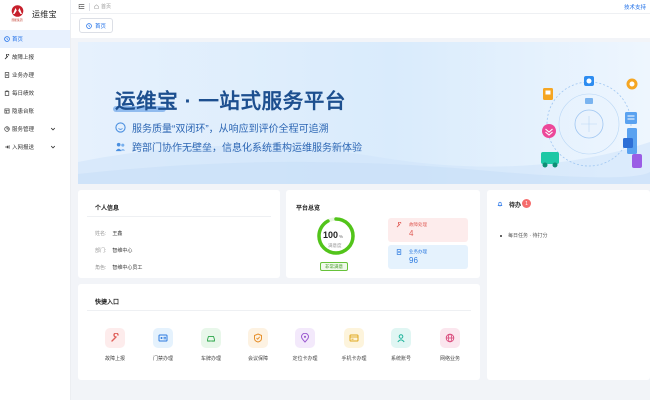  I want to click on personal-info-card: 个人信息 姓名: 王鑫 部门: 智维中心 角色: 智维中心员工, so click(179, 234).